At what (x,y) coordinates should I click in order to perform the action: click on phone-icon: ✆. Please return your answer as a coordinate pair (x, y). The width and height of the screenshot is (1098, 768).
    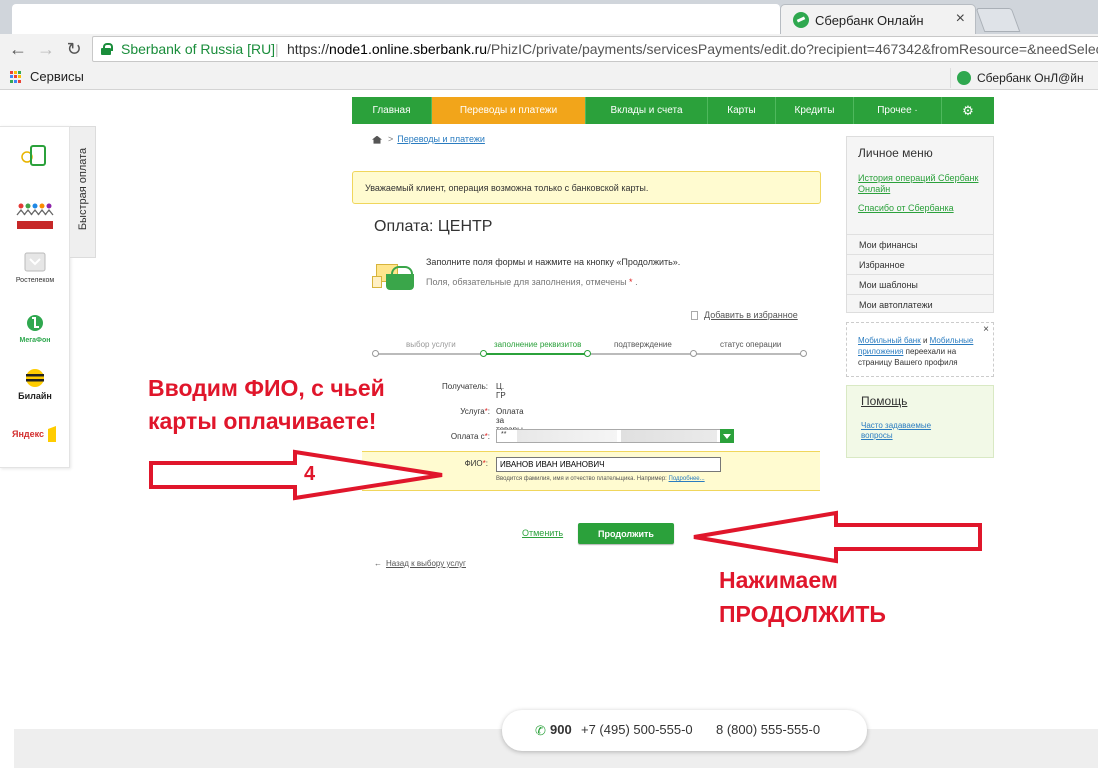
    Looking at the image, I should click on (540, 730).